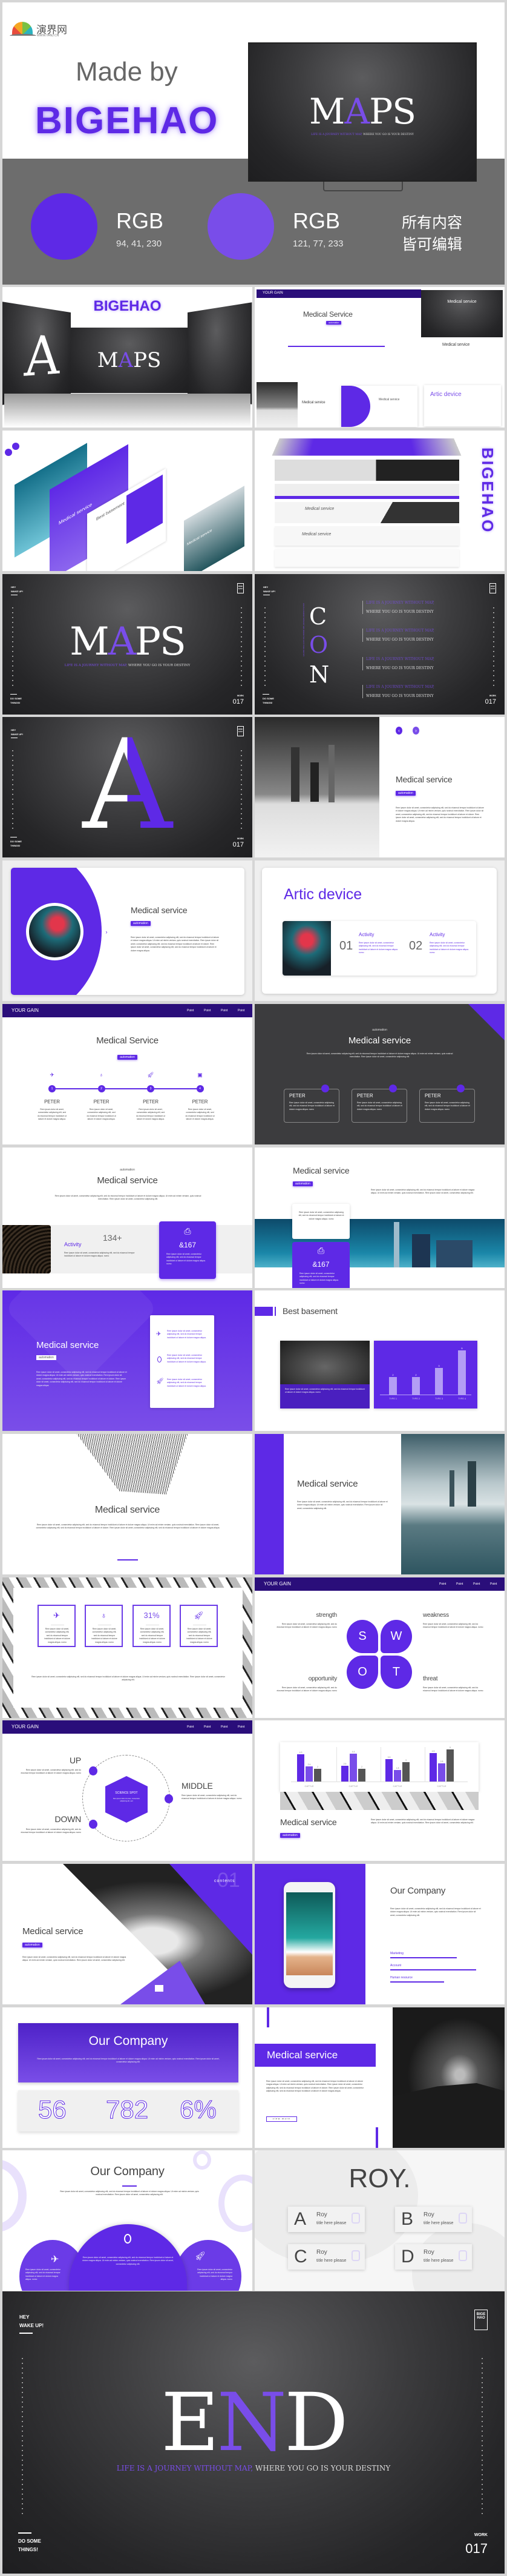 This screenshot has width=507, height=2576. What do you see at coordinates (432, 222) in the screenshot?
I see `editable-note-line1: 所有内容` at bounding box center [432, 222].